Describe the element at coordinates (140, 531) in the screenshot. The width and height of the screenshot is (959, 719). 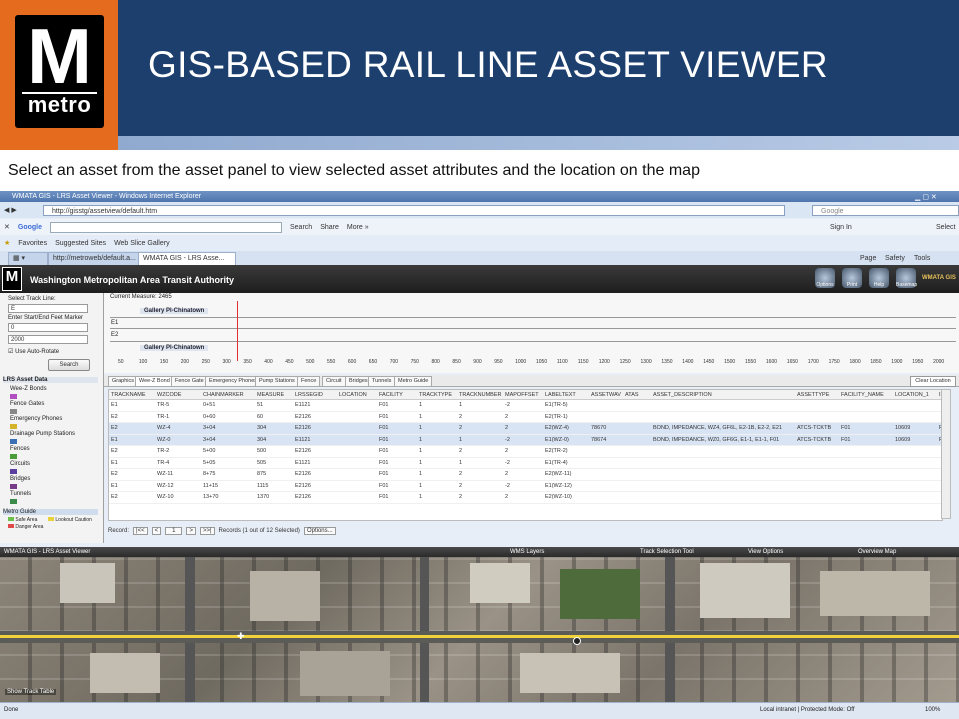
I see `first-record-button: |<<` at that location.